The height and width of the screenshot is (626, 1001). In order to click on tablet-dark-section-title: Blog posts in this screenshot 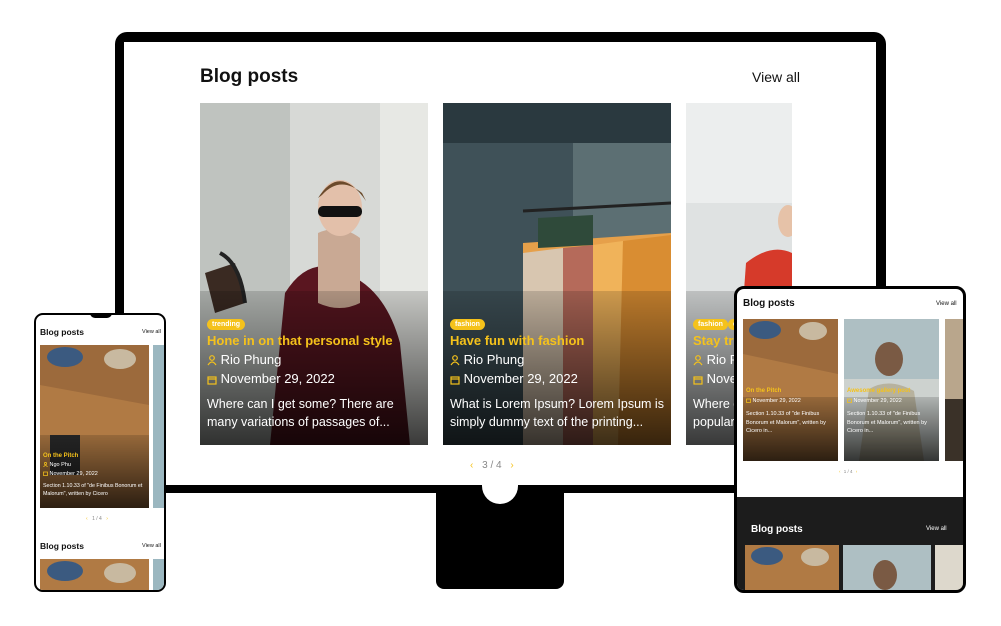, I will do `click(777, 529)`.